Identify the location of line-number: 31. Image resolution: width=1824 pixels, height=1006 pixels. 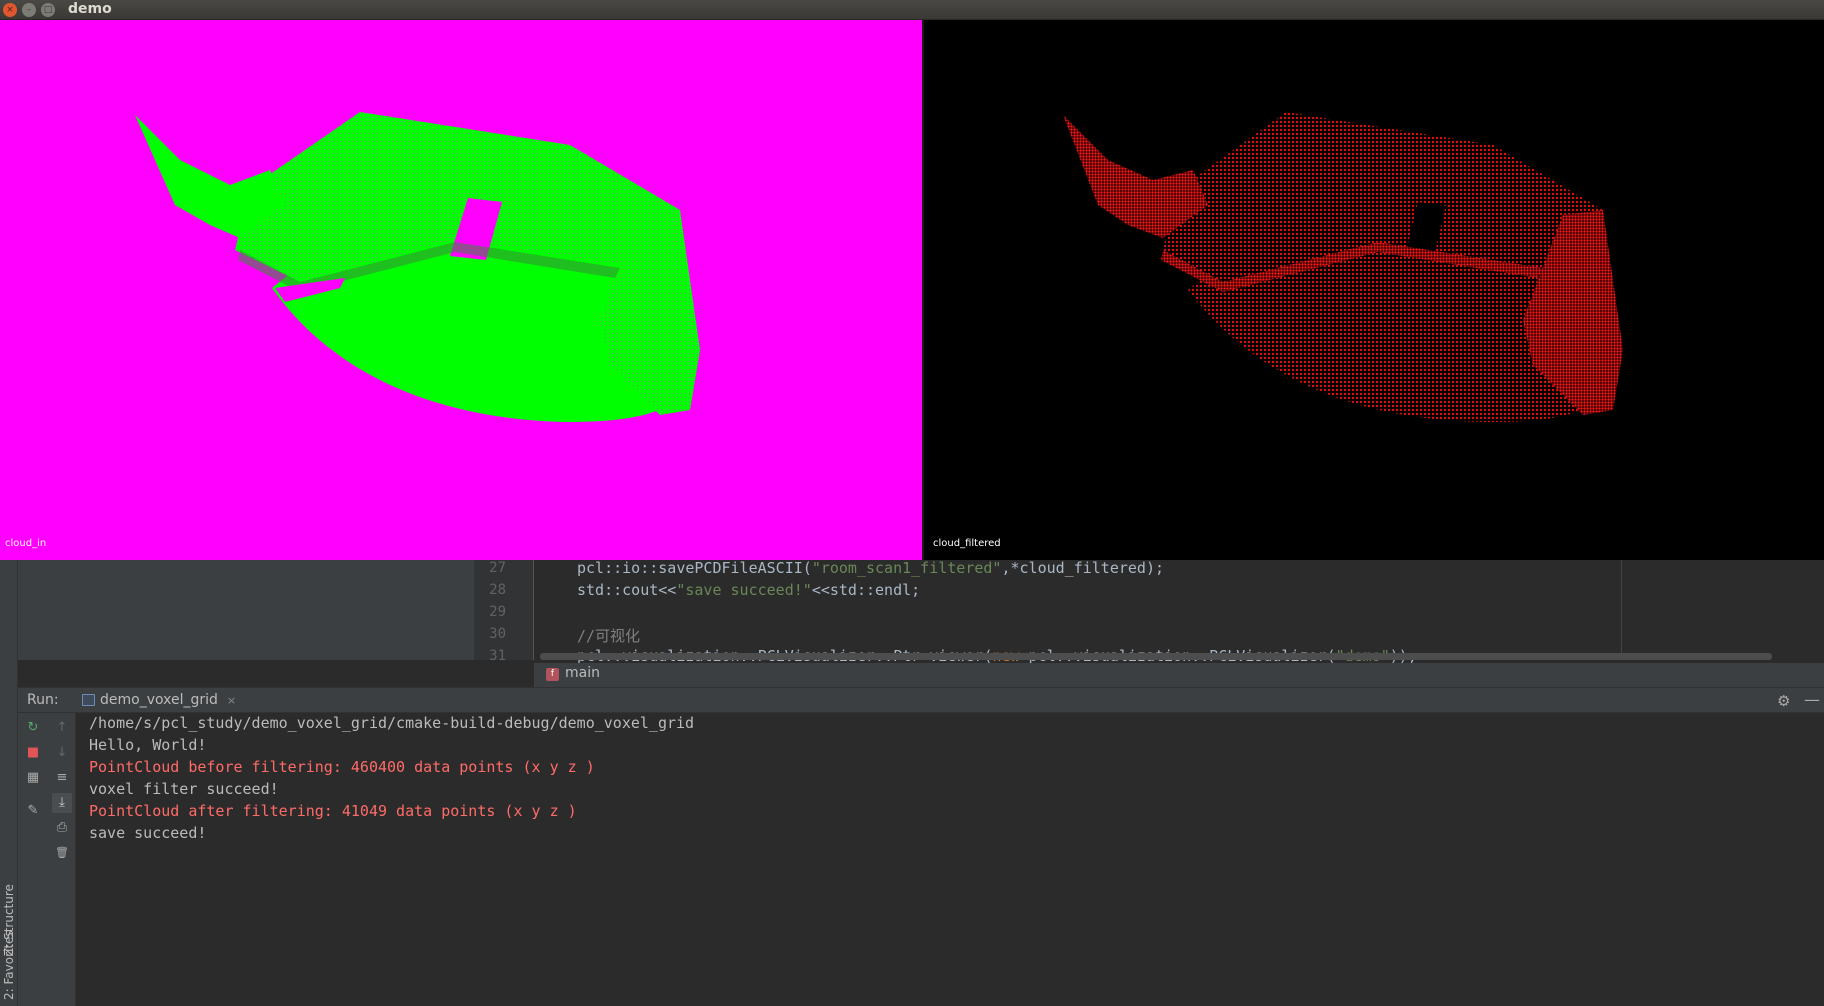
(497, 656).